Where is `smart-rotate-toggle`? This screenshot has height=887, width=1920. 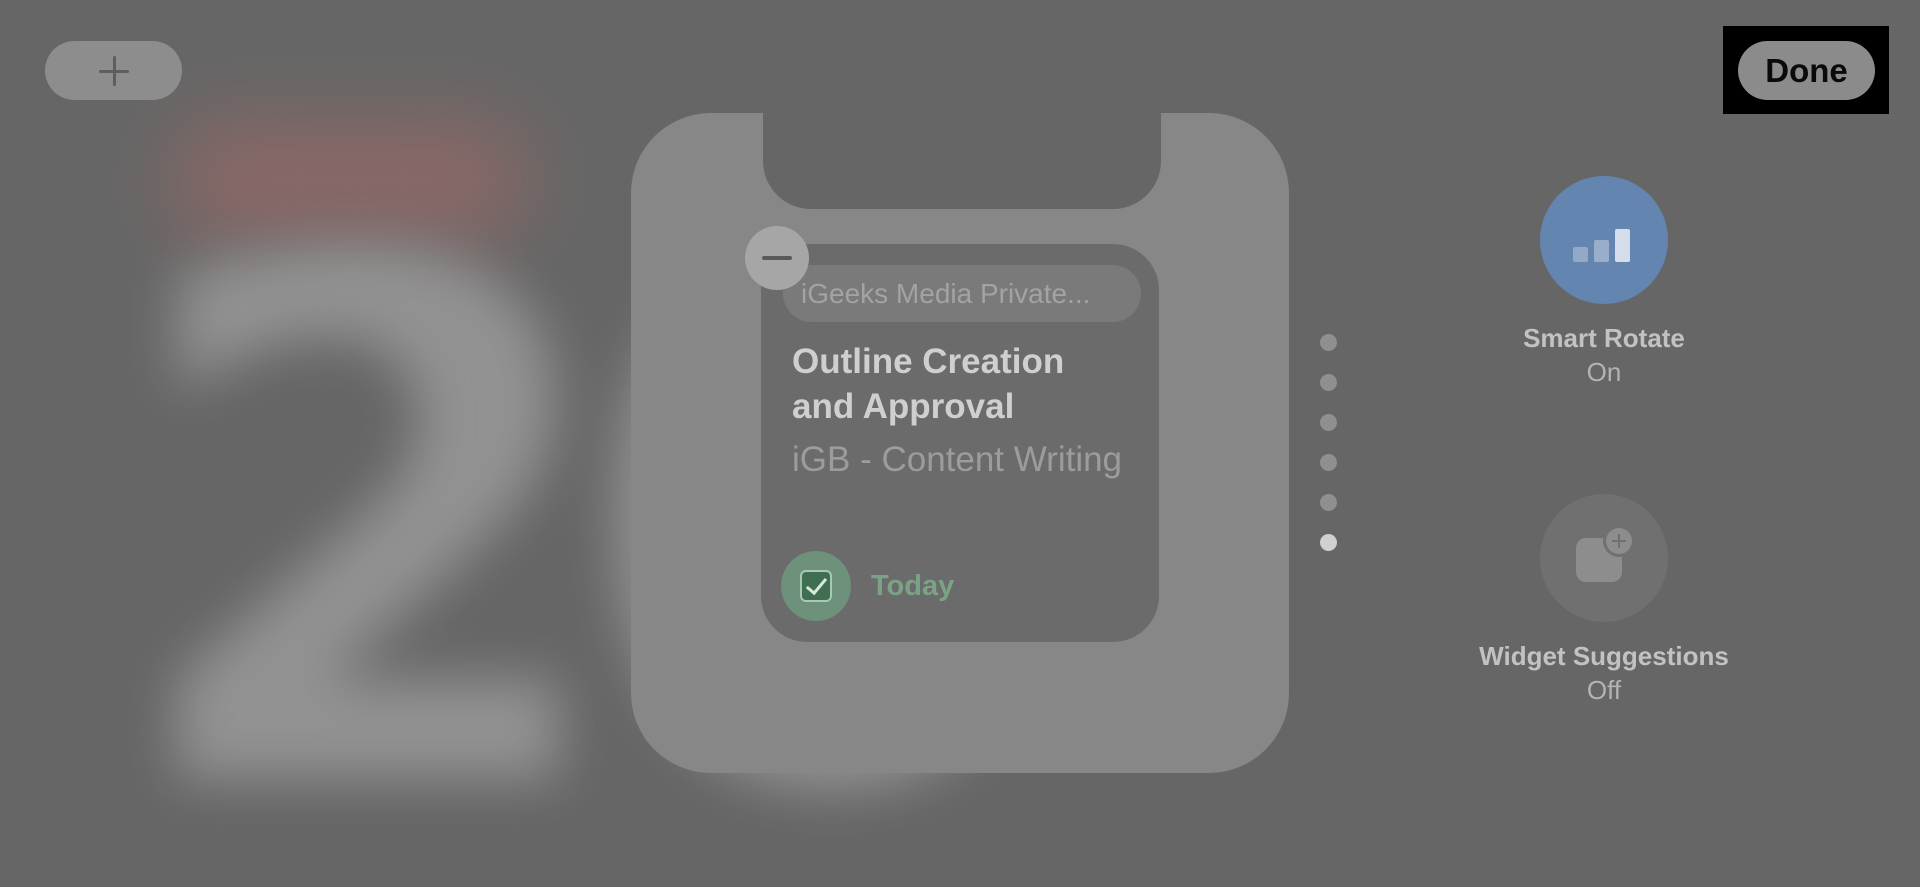
smart-rotate-toggle is located at coordinates (1604, 240).